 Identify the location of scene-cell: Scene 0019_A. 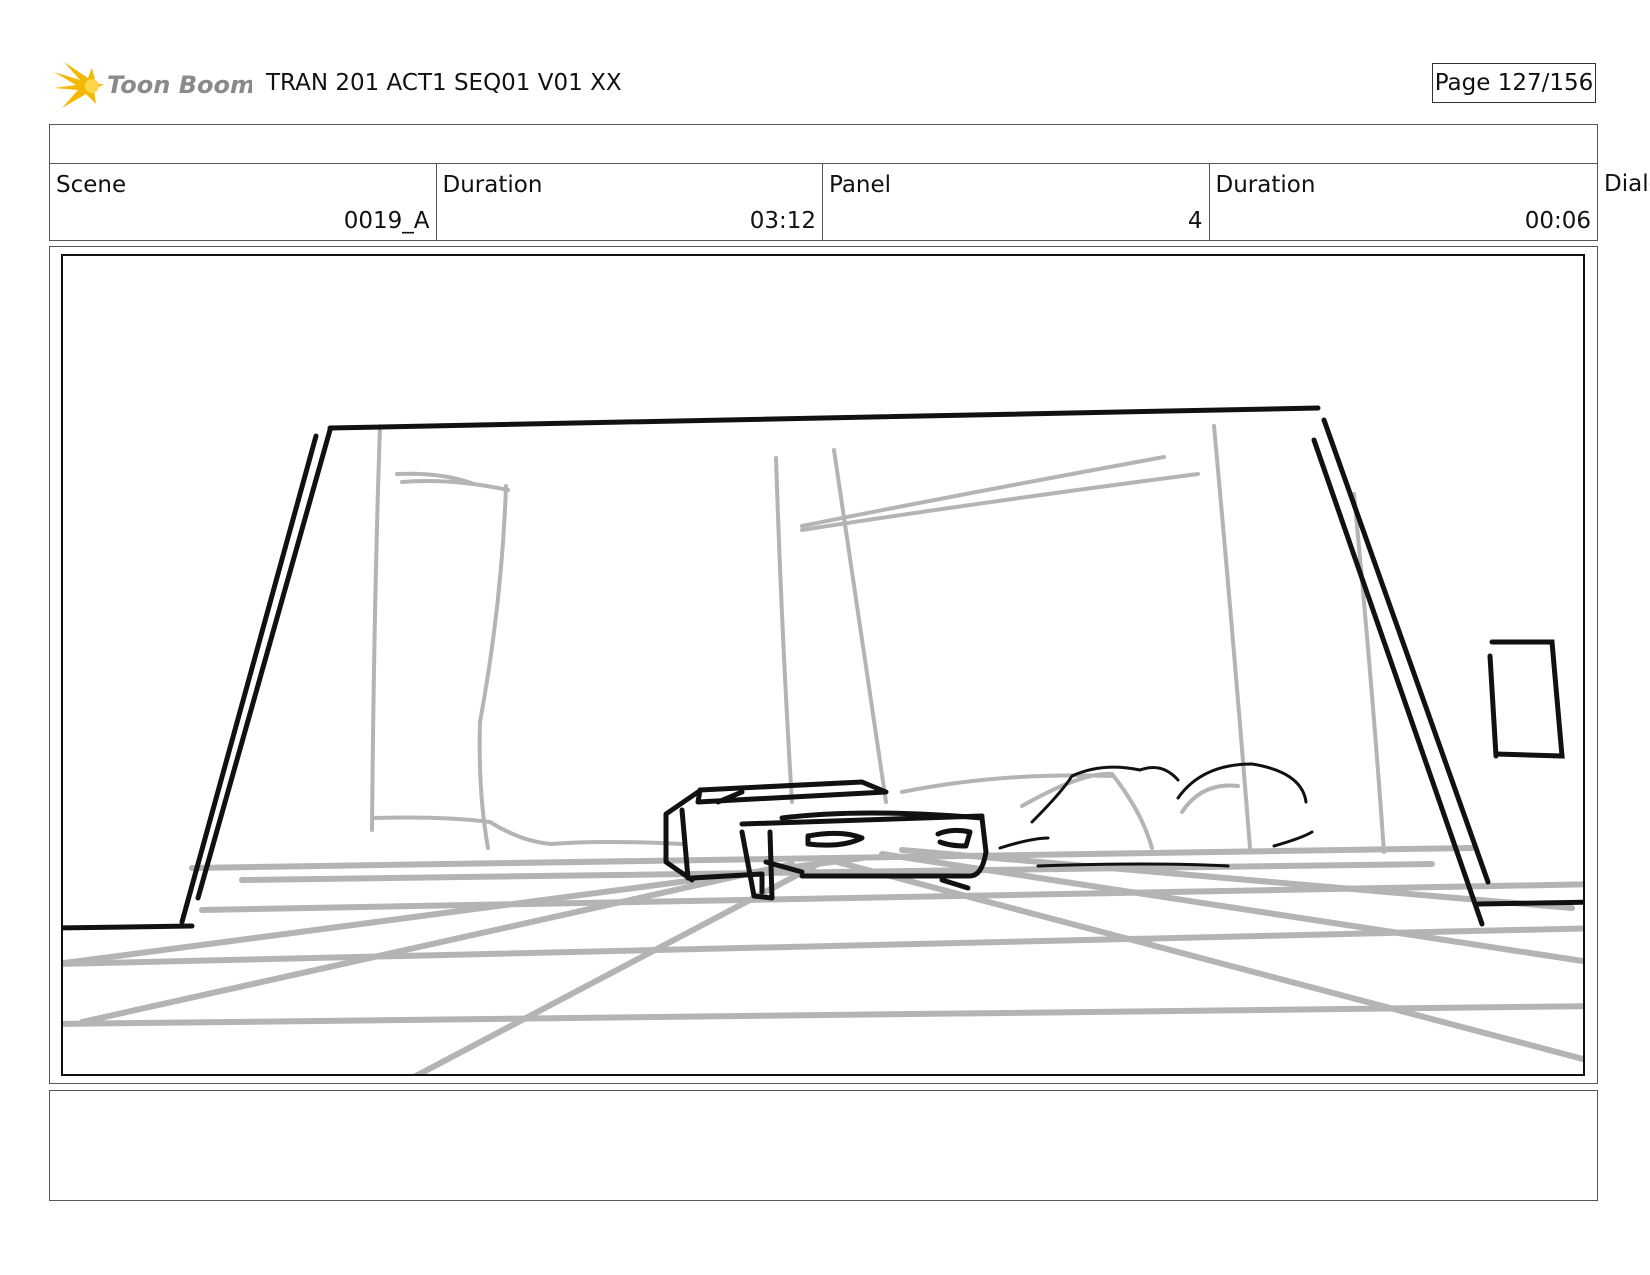
(243, 202).